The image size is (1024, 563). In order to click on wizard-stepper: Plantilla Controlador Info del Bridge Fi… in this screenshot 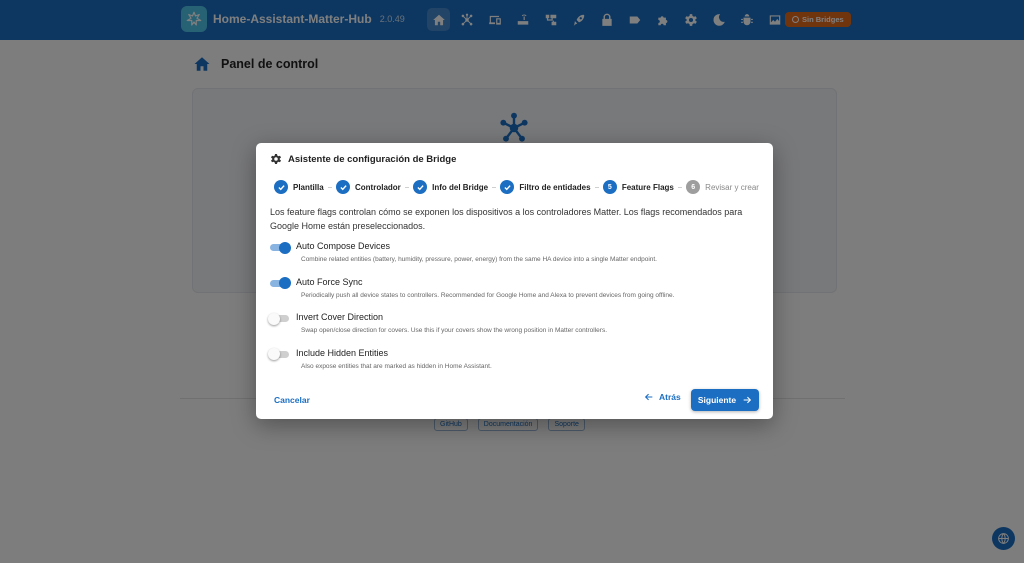, I will do `click(516, 187)`.